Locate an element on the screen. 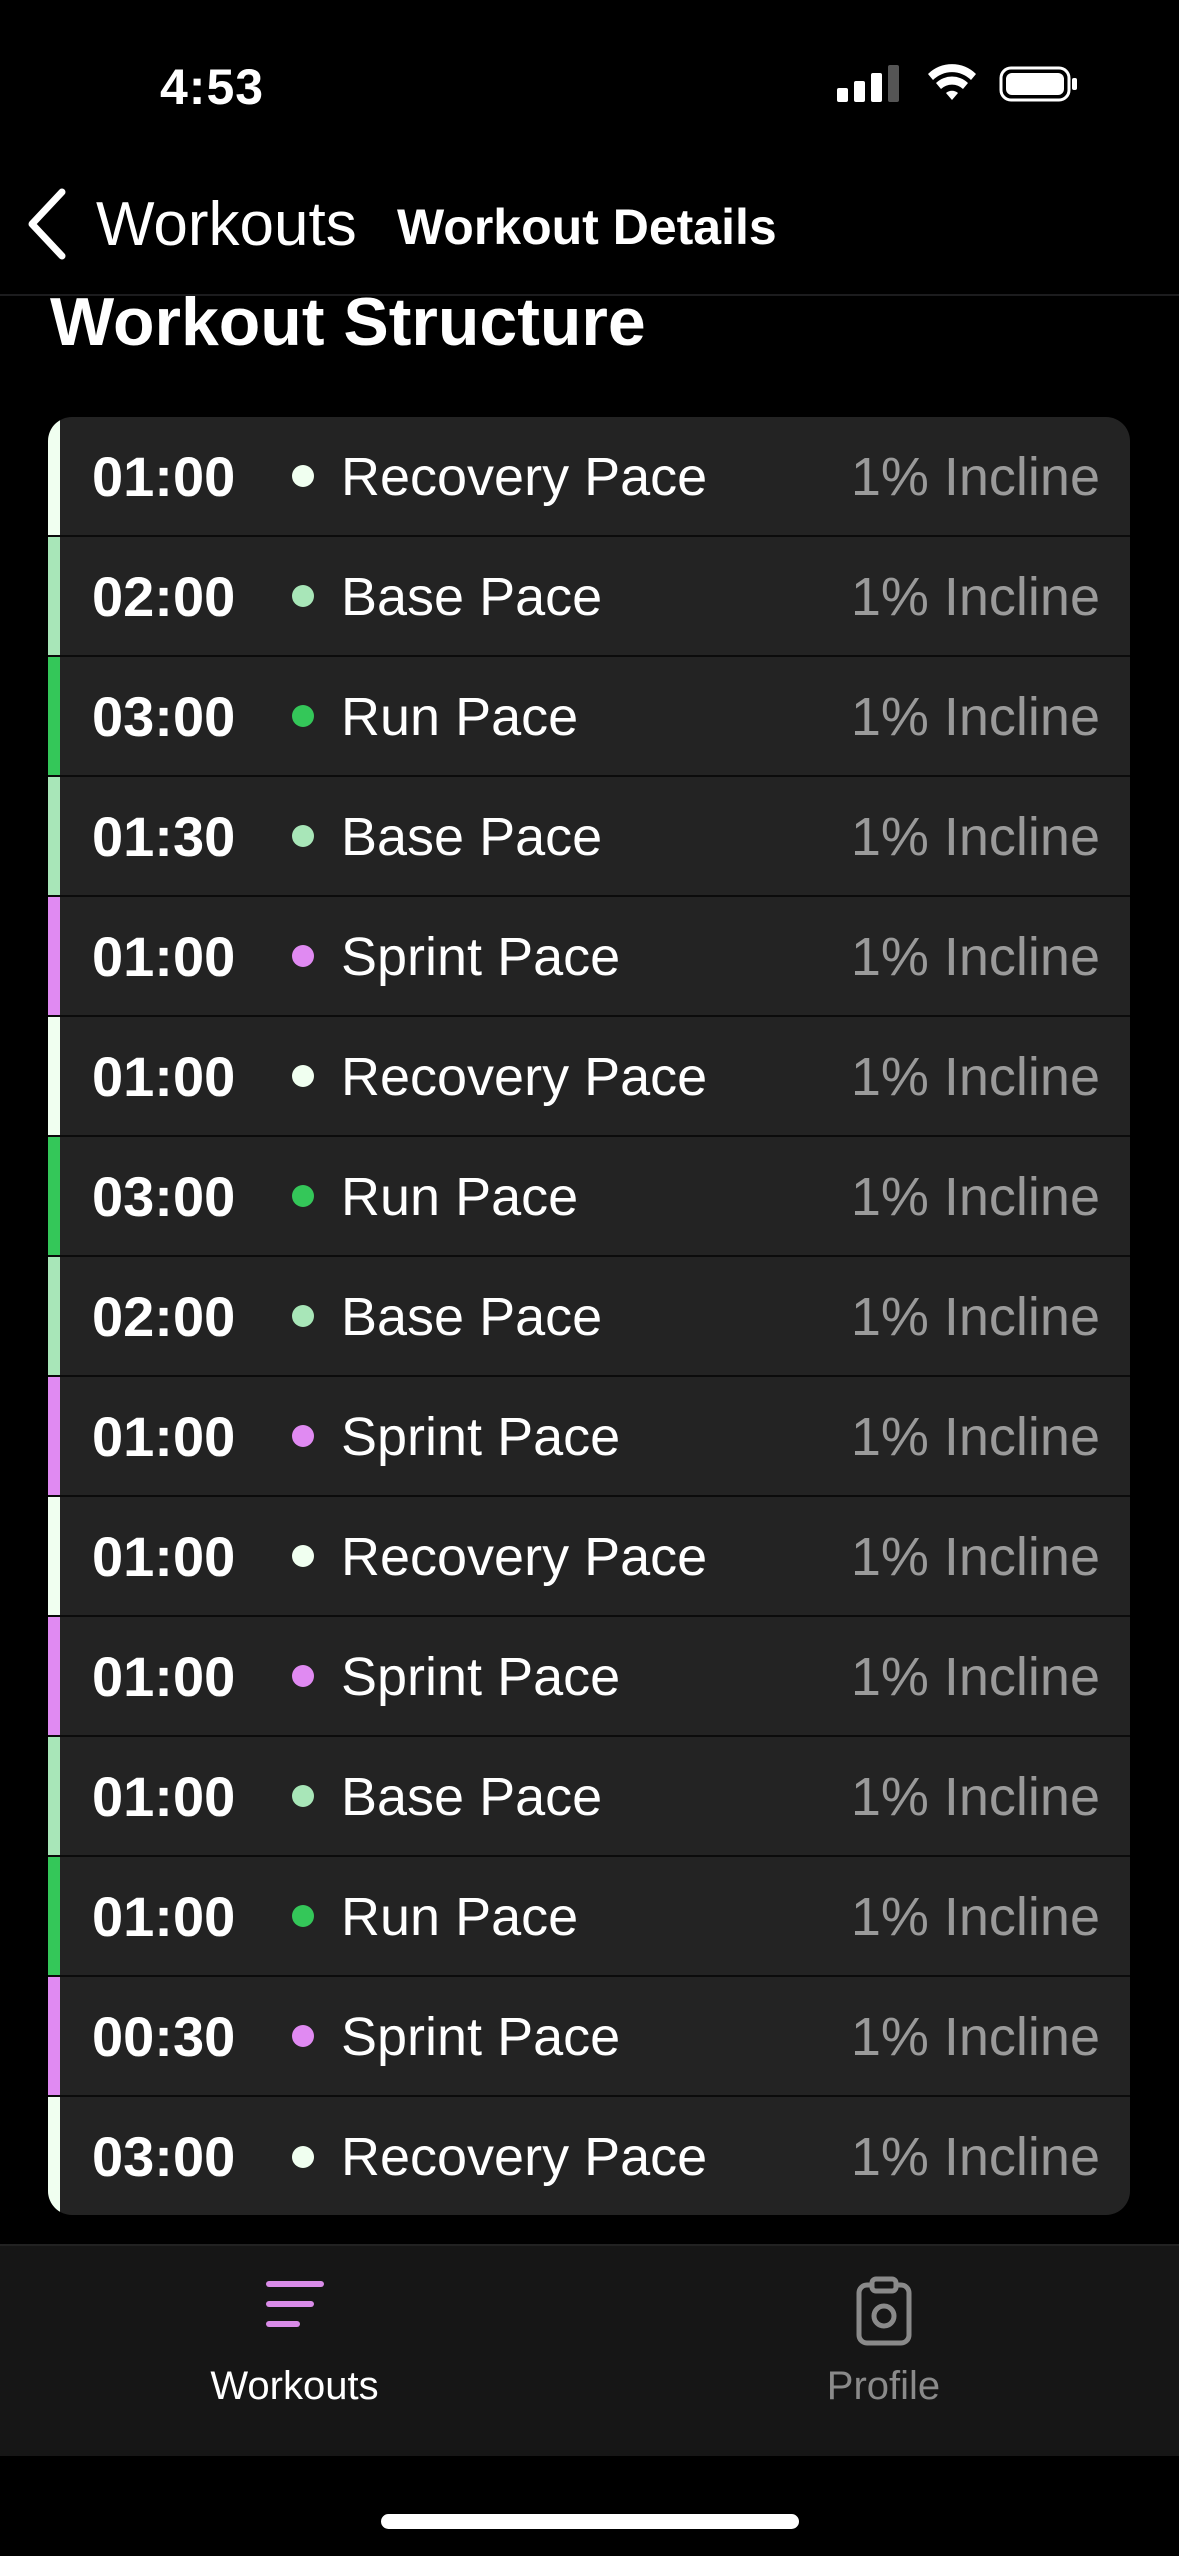 The width and height of the screenshot is (1179, 2556). cellular-signal-icon is located at coordinates (868, 83).